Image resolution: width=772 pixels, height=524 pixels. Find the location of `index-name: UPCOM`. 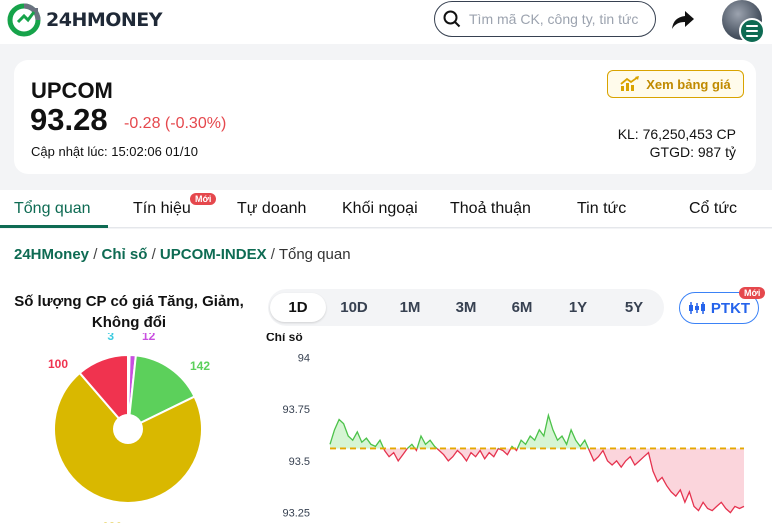

index-name: UPCOM is located at coordinates (72, 90).